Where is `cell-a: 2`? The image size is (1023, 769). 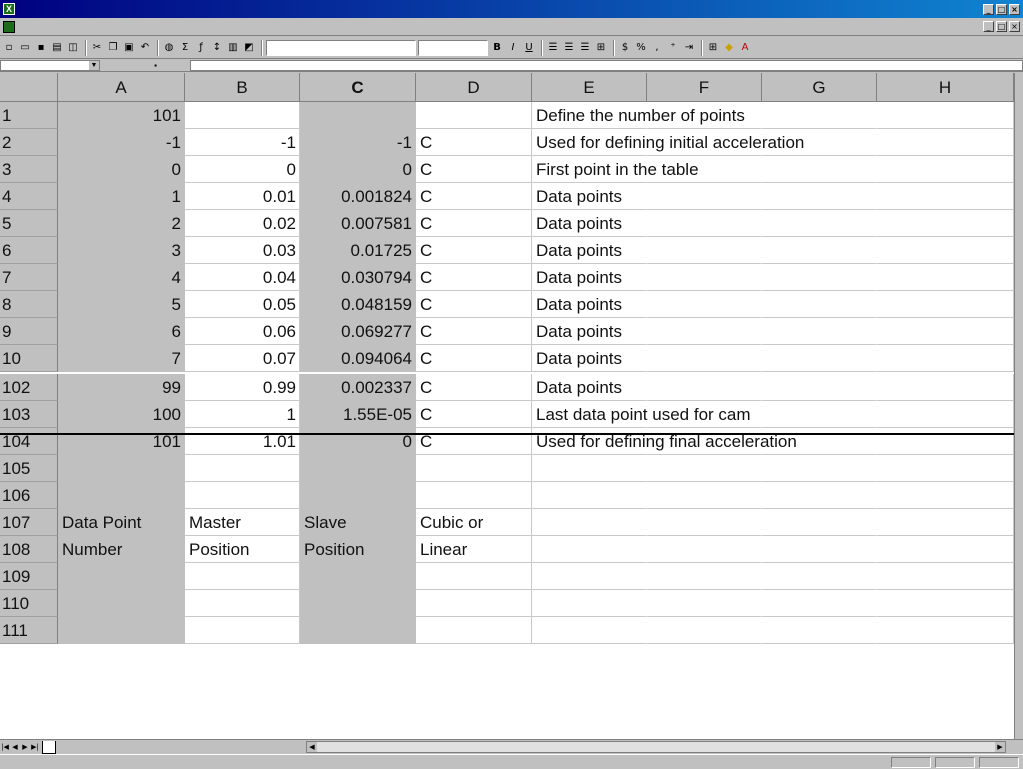 cell-a: 2 is located at coordinates (121, 223).